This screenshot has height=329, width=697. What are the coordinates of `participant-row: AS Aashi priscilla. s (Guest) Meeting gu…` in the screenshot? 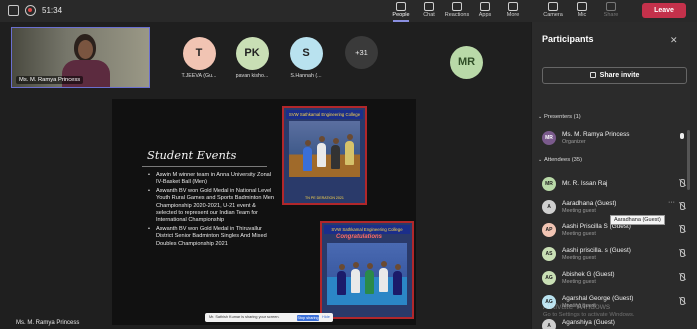 It's located at (615, 256).